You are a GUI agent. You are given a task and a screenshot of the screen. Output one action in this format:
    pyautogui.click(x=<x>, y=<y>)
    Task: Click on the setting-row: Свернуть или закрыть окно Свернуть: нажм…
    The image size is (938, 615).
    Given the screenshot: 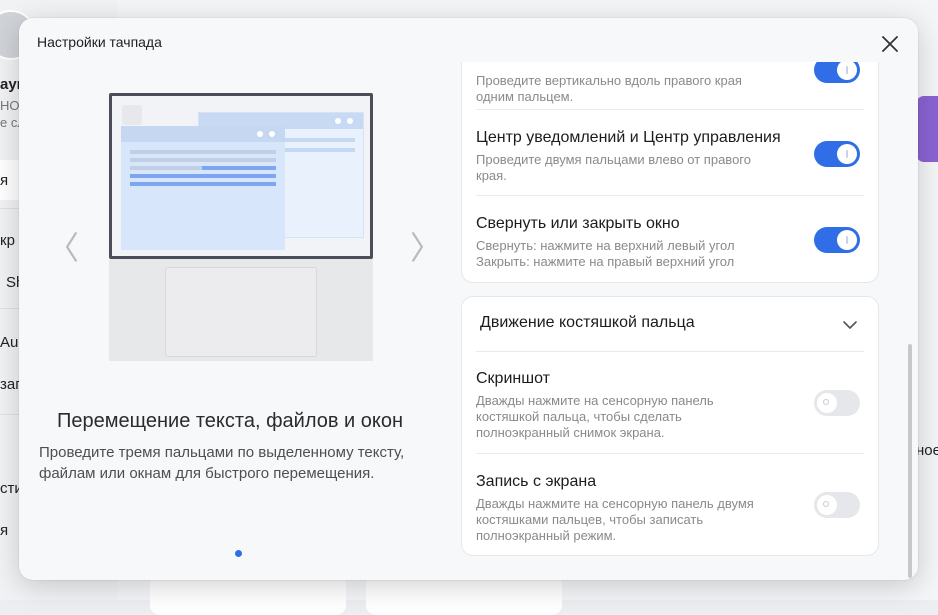 What is the action you would take?
    pyautogui.click(x=670, y=242)
    